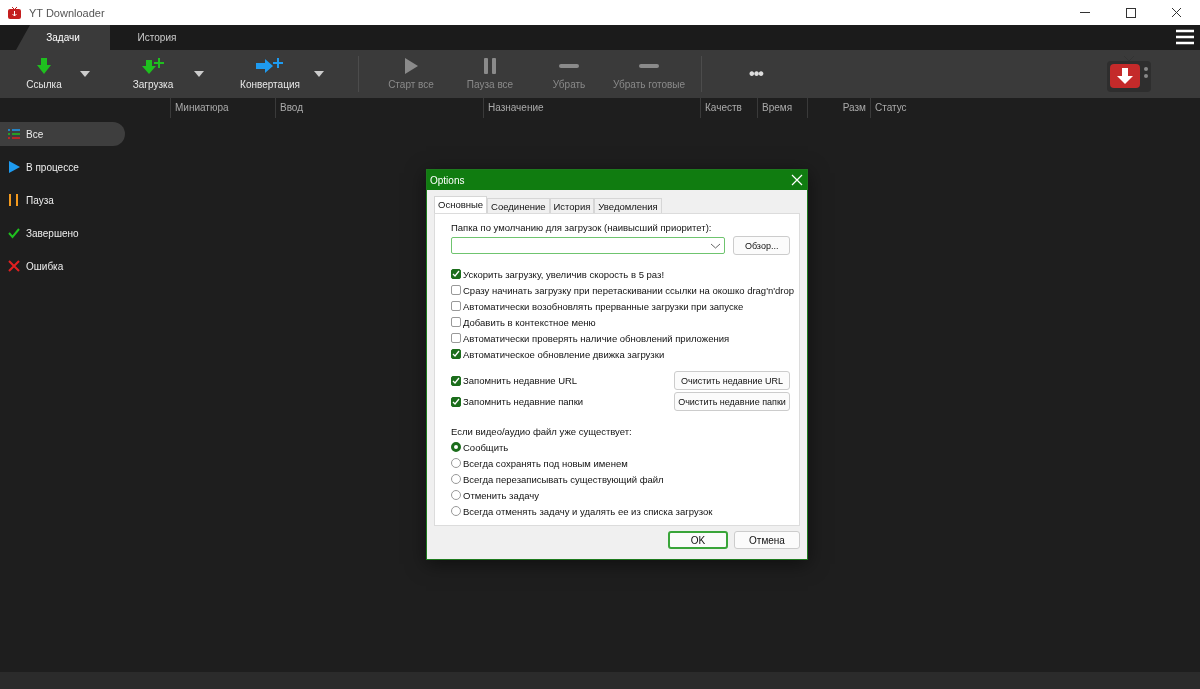  Describe the element at coordinates (14, 134) in the screenshot. I see `list-icon` at that location.